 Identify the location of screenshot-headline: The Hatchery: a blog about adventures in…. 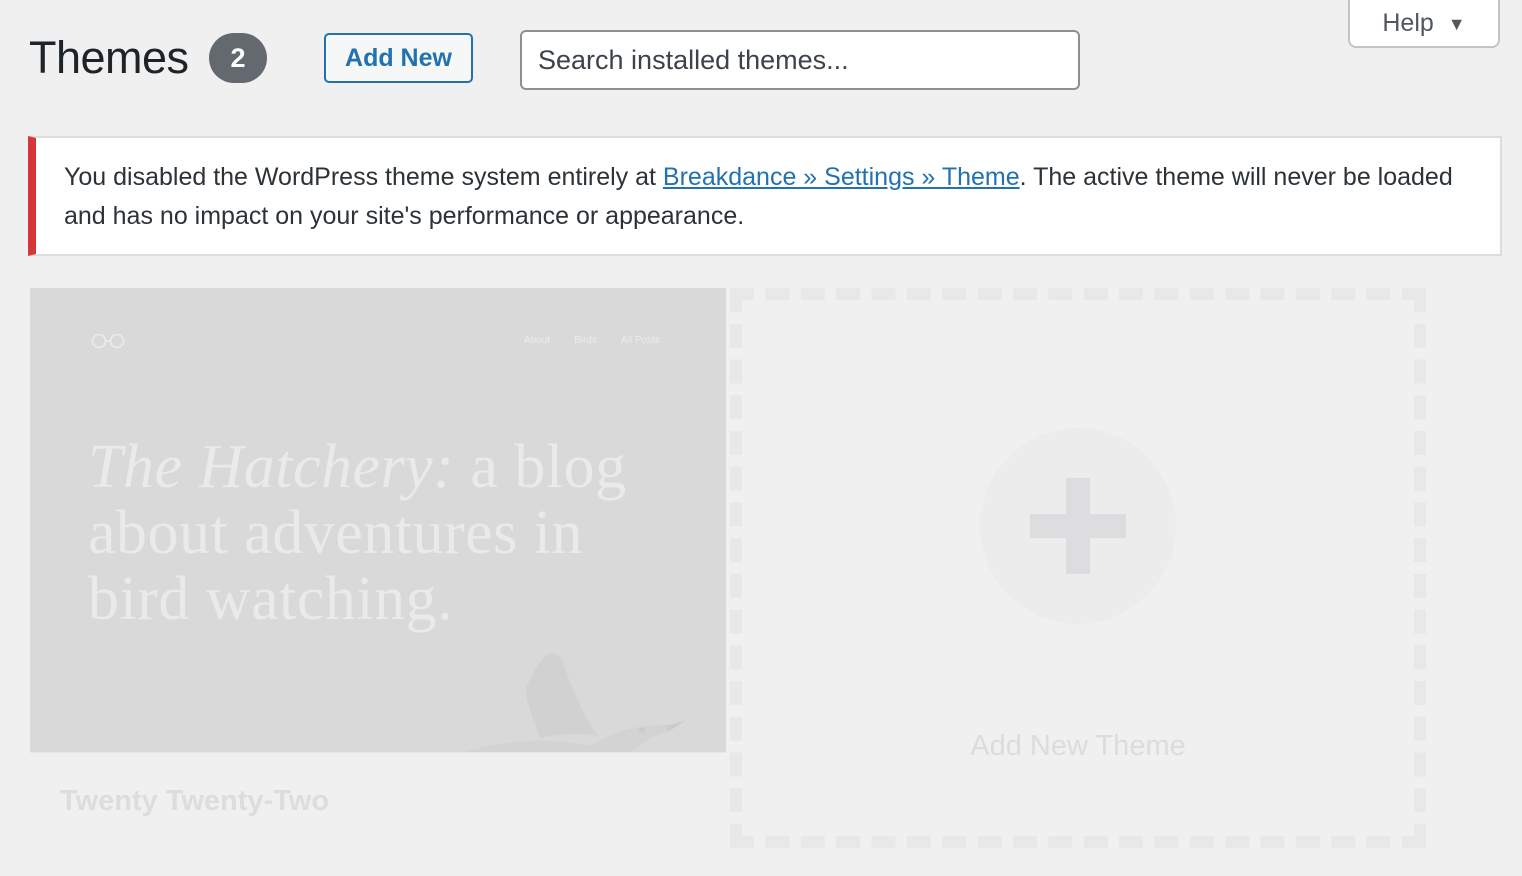
(368, 533).